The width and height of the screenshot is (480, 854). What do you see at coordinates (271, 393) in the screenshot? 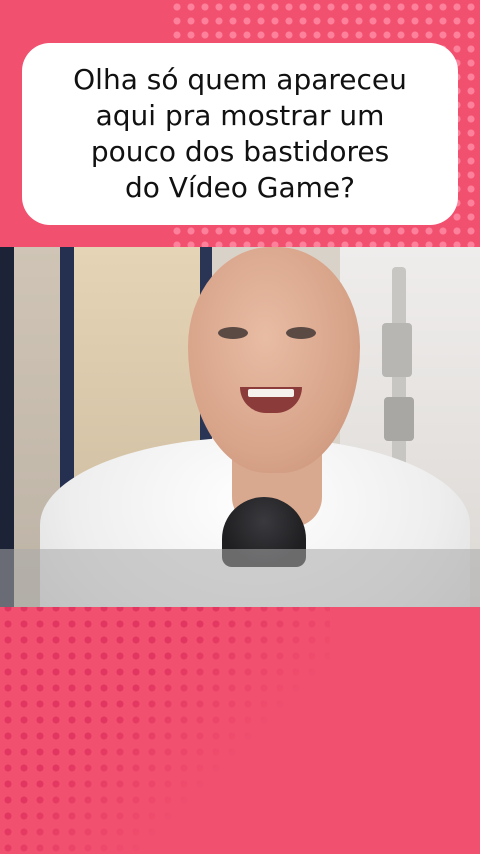
I see `person-teeth` at bounding box center [271, 393].